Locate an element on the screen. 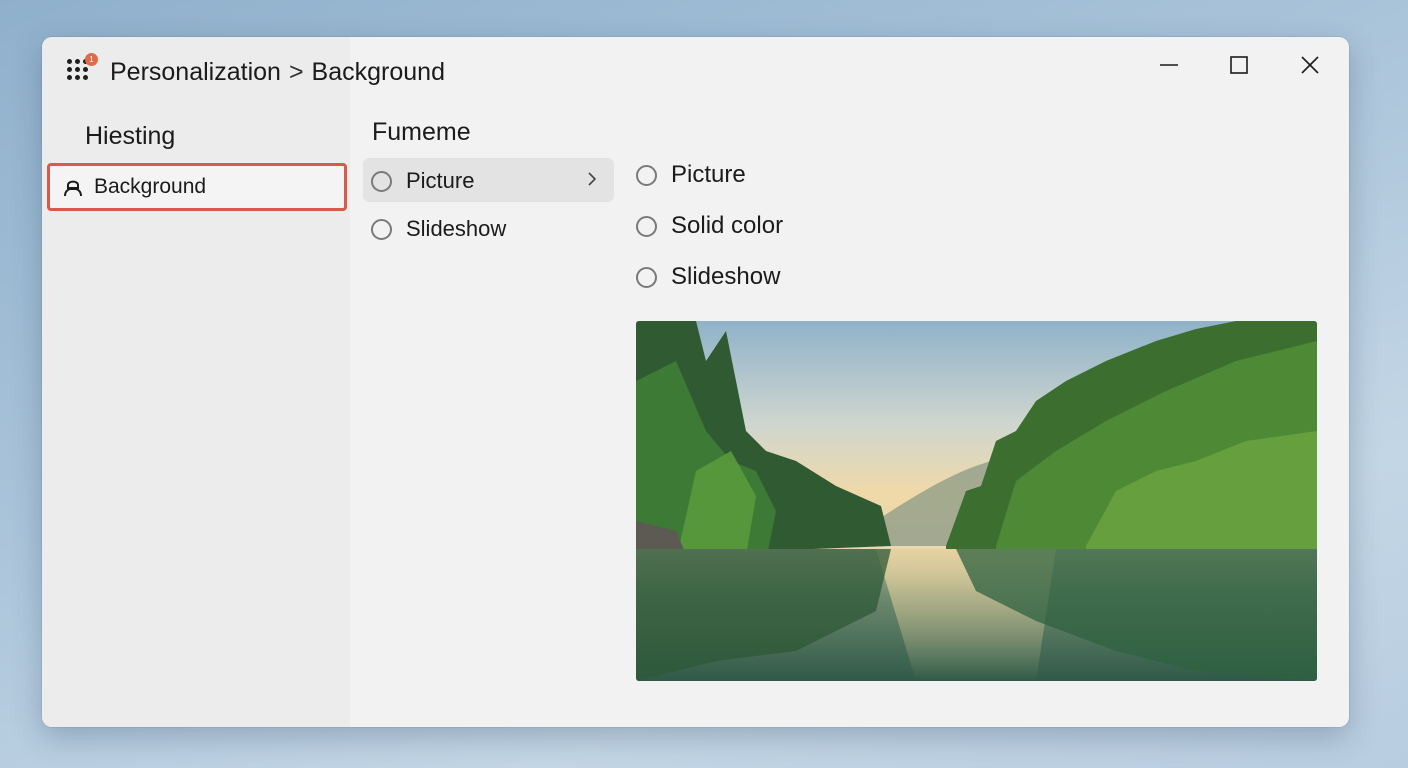  minimize-button is located at coordinates (1169, 65).